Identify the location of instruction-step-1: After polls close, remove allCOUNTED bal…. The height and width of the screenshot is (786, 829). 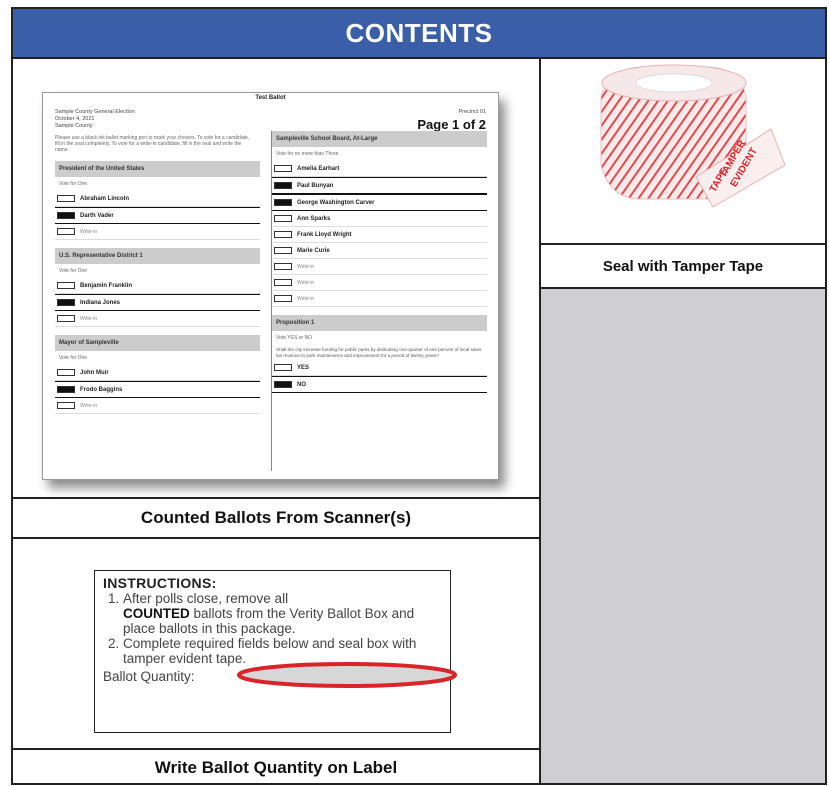
(282, 613).